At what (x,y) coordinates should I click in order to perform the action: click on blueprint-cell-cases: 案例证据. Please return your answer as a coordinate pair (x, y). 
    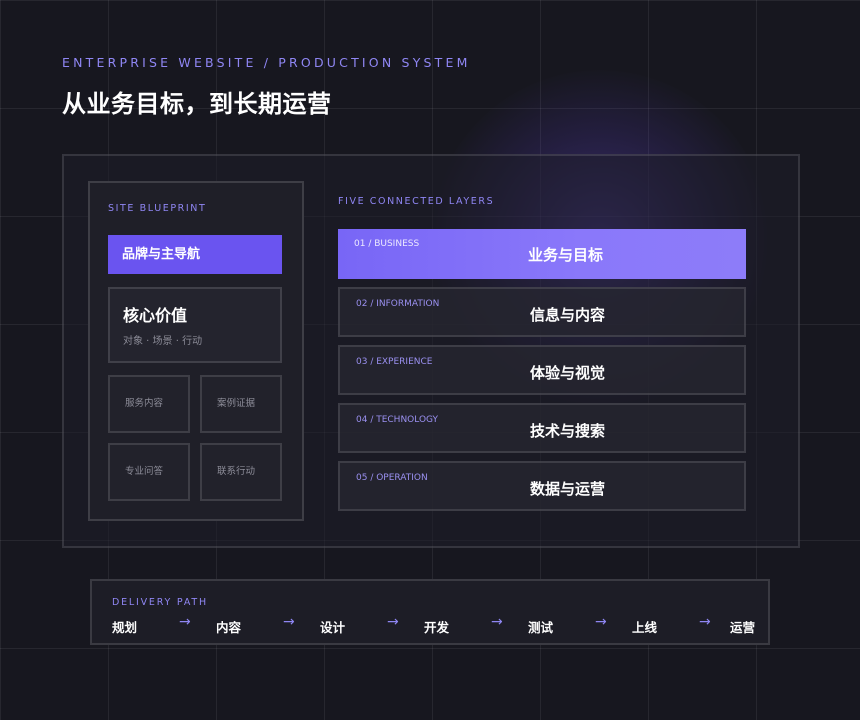
    Looking at the image, I should click on (241, 404).